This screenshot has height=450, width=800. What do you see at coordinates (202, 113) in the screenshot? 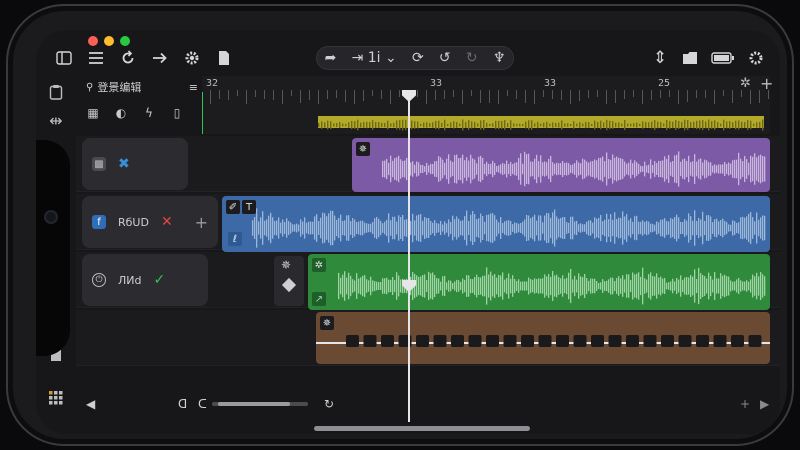
I see `start-marker` at bounding box center [202, 113].